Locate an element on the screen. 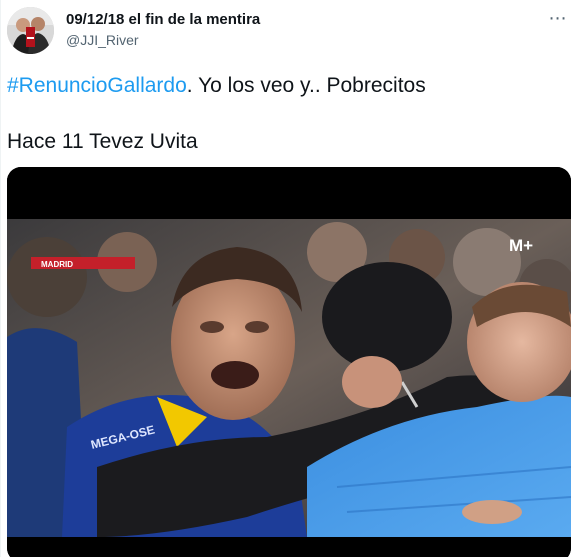  channel-logo-text: M+ is located at coordinates (521, 245).